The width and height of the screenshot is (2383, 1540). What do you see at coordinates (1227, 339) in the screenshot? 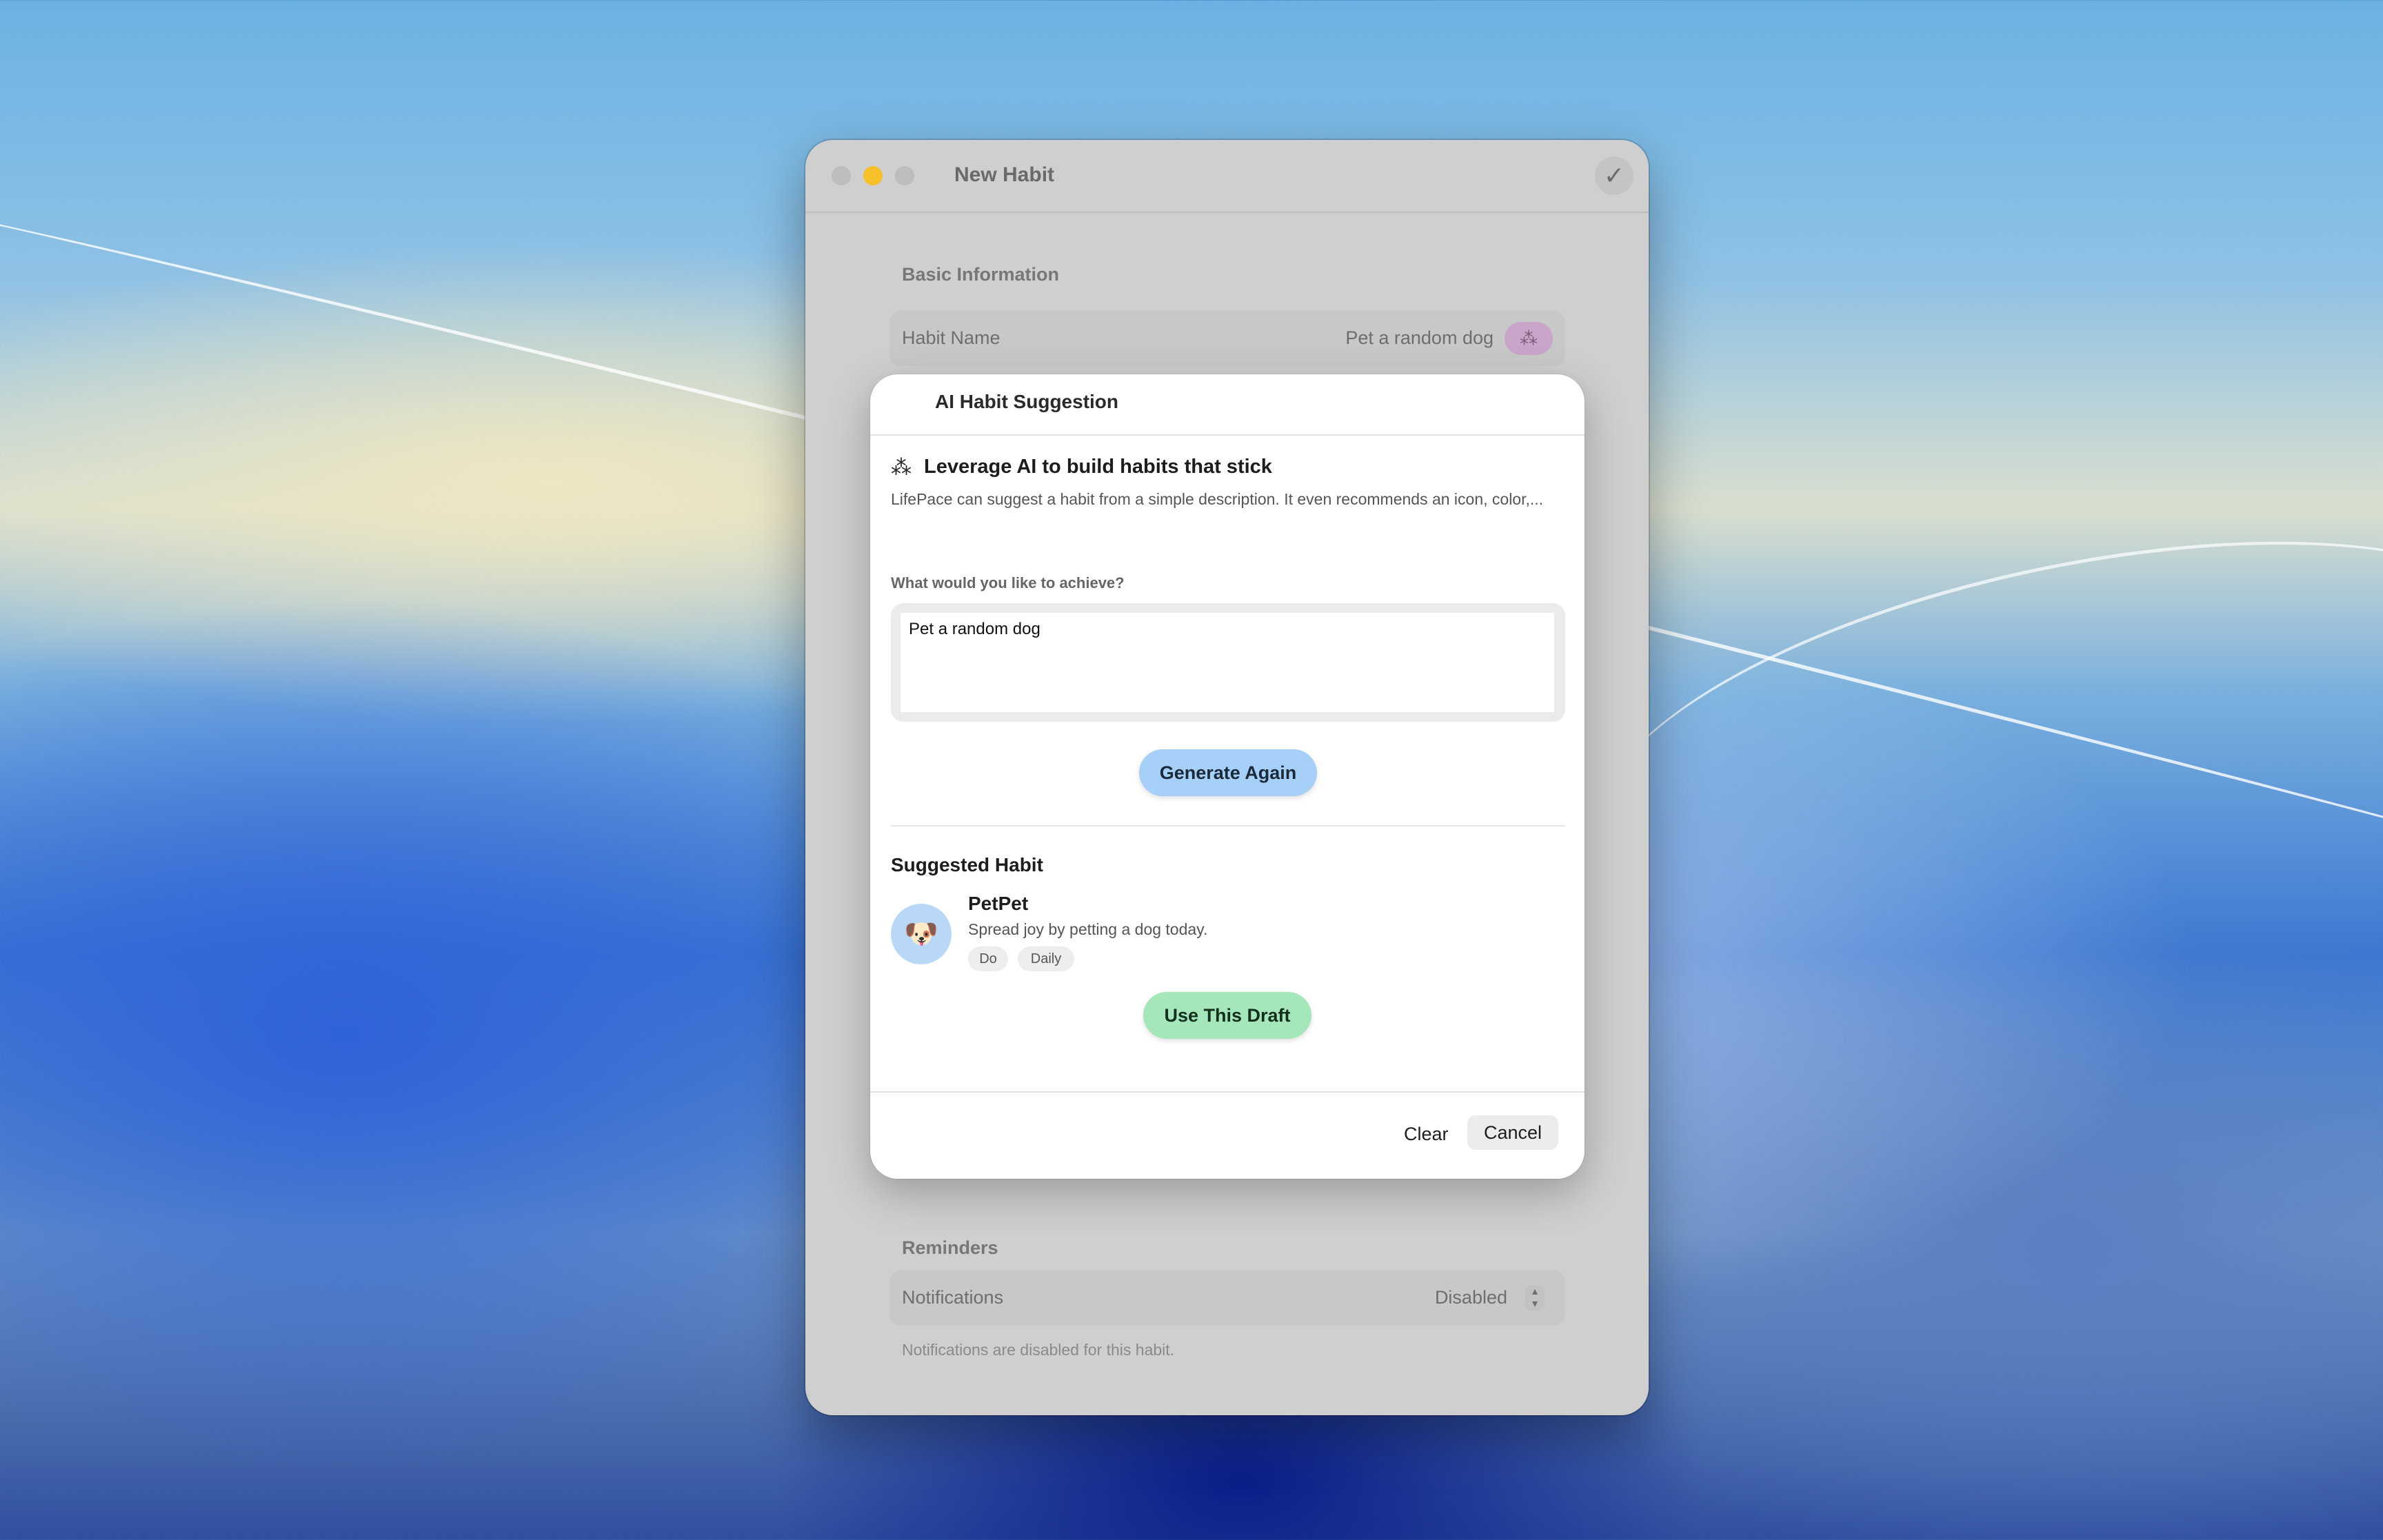
I see `habit-name-row: Habit Name Pet a random dog ⁂` at bounding box center [1227, 339].